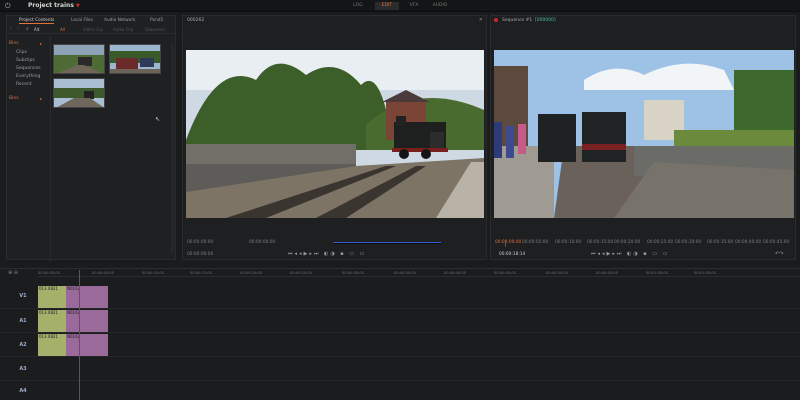 The image size is (800, 400). Describe the element at coordinates (52, 297) in the screenshot. I see `video-clip: 013 0821` at that location.